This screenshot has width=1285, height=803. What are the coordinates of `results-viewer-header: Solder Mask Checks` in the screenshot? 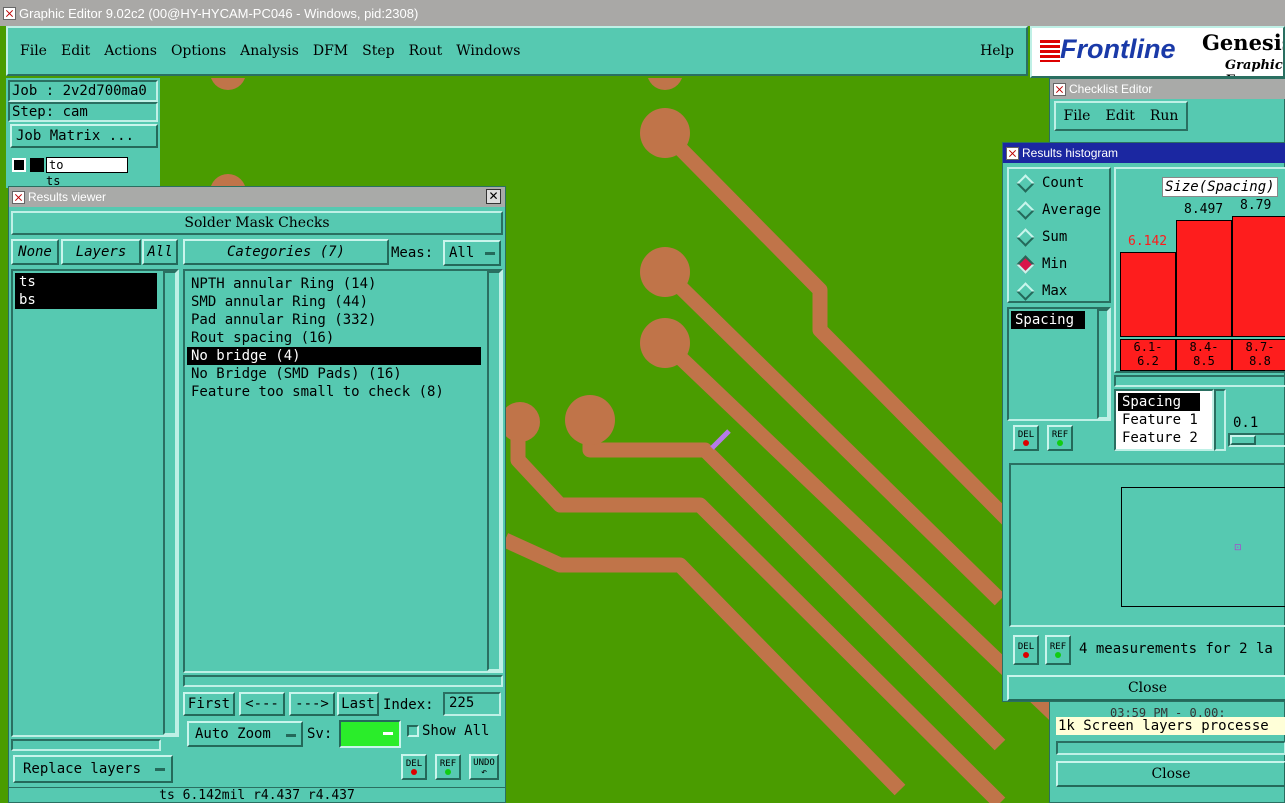 It's located at (257, 223).